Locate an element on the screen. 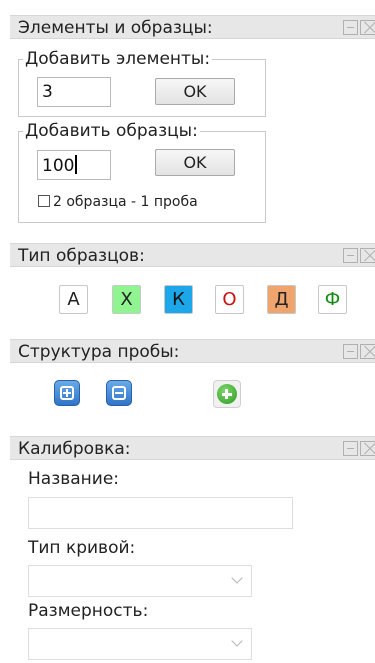 This screenshot has width=375, height=663. curve-type-select is located at coordinates (140, 581).